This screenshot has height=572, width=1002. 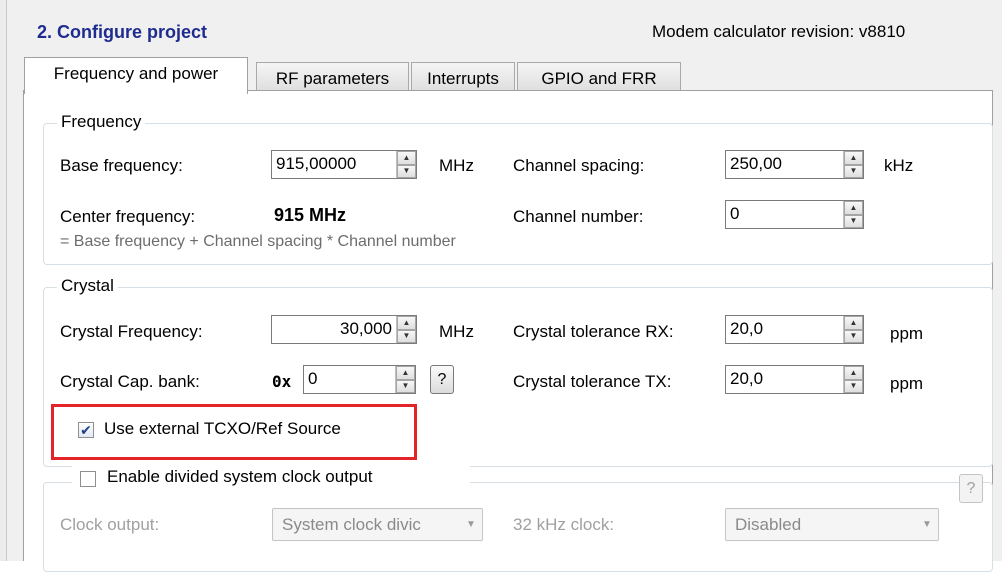 What do you see at coordinates (130, 381) in the screenshot?
I see `crystal-cap-bank-label: Crystal Cap. bank:` at bounding box center [130, 381].